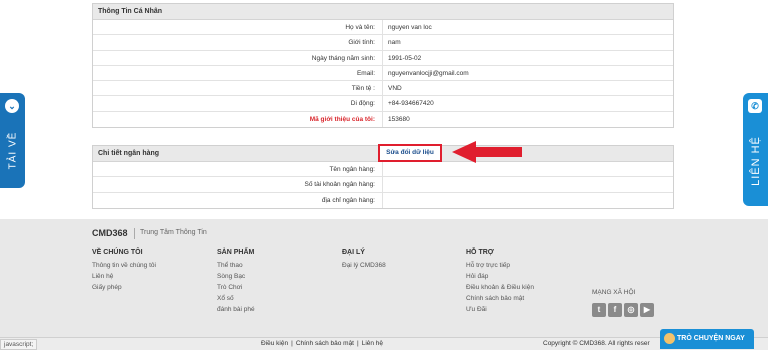  What do you see at coordinates (500, 265) in the screenshot?
I see `footer-link: Hỗ trợ trực tiếp` at bounding box center [500, 265].